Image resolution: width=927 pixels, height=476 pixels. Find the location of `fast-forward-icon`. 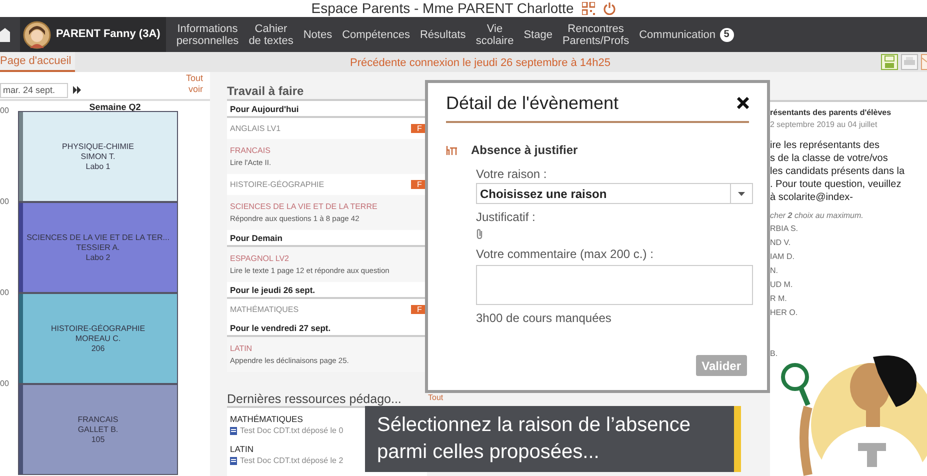

fast-forward-icon is located at coordinates (77, 90).